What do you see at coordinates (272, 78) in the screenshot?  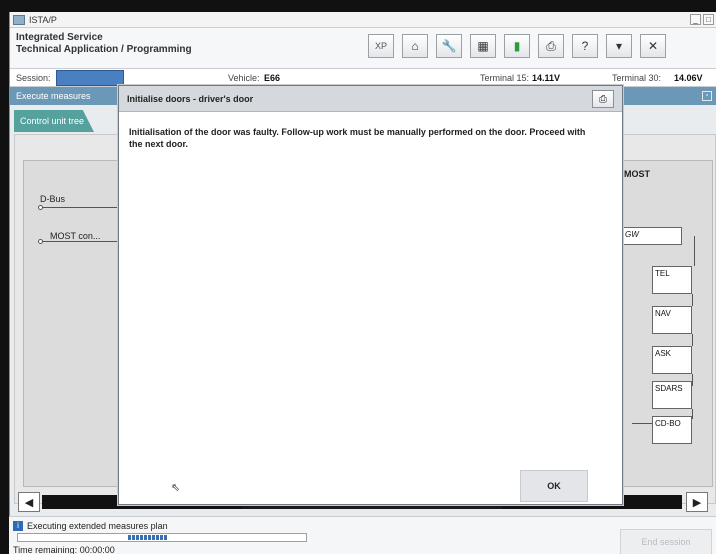 I see `vehicle-value: E66` at bounding box center [272, 78].